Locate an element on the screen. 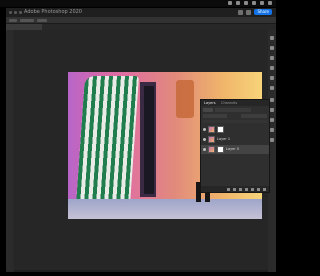 This screenshot has height=276, width=320. tool-preset-picker is located at coordinates (13, 20).